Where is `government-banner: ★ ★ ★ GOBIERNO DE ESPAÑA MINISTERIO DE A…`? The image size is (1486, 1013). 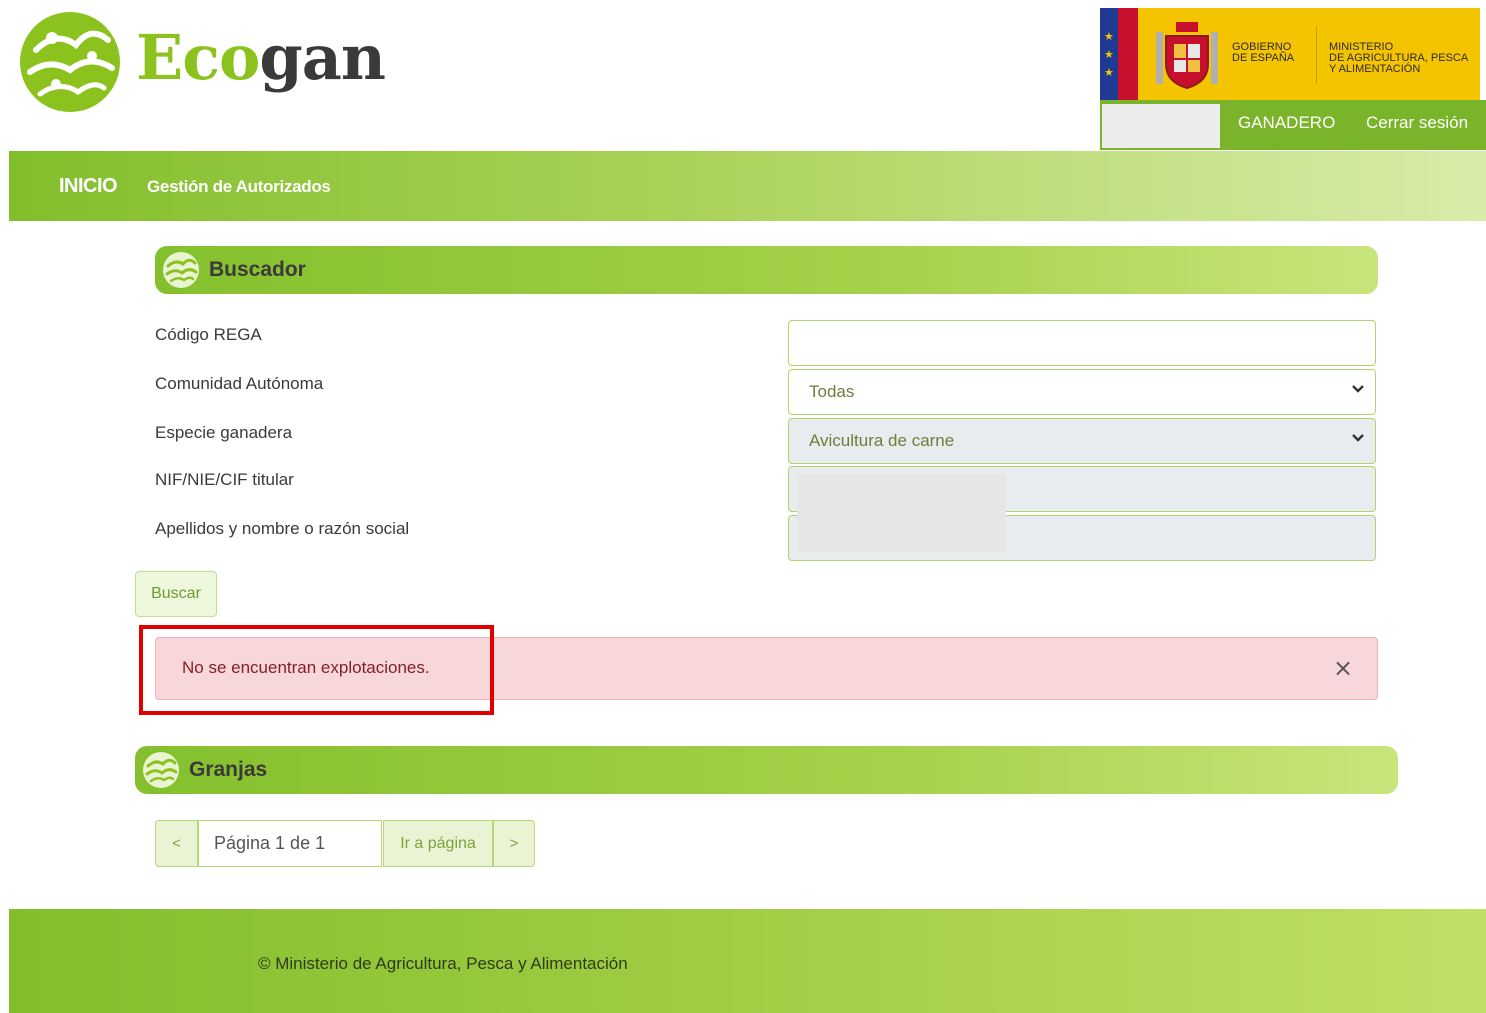 government-banner: ★ ★ ★ GOBIERNO DE ESPAÑA MINISTERIO DE A… is located at coordinates (1290, 54).